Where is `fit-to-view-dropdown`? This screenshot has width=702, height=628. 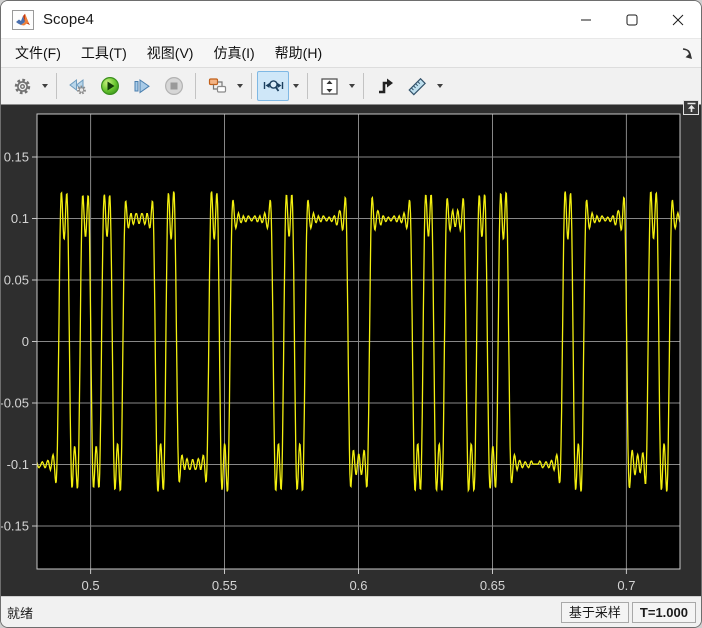
fit-to-view-dropdown is located at coordinates (351, 86).